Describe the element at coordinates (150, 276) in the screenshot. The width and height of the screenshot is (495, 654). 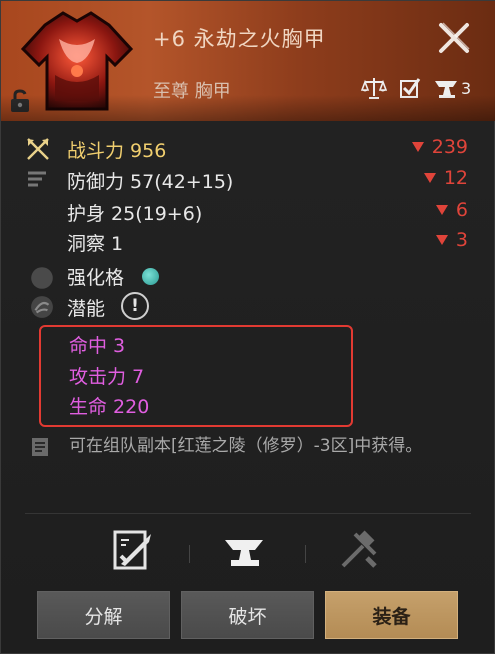
I see `enhance-gem-icon` at that location.